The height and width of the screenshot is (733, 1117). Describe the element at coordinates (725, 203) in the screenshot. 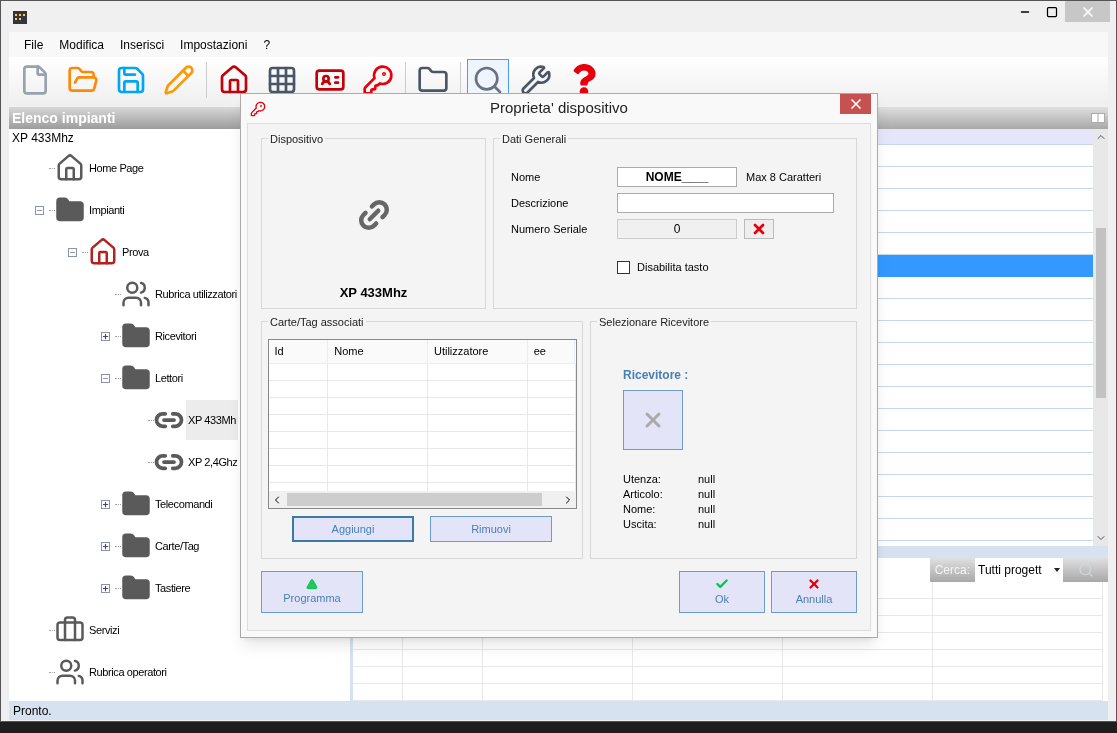

I see `description-field` at that location.